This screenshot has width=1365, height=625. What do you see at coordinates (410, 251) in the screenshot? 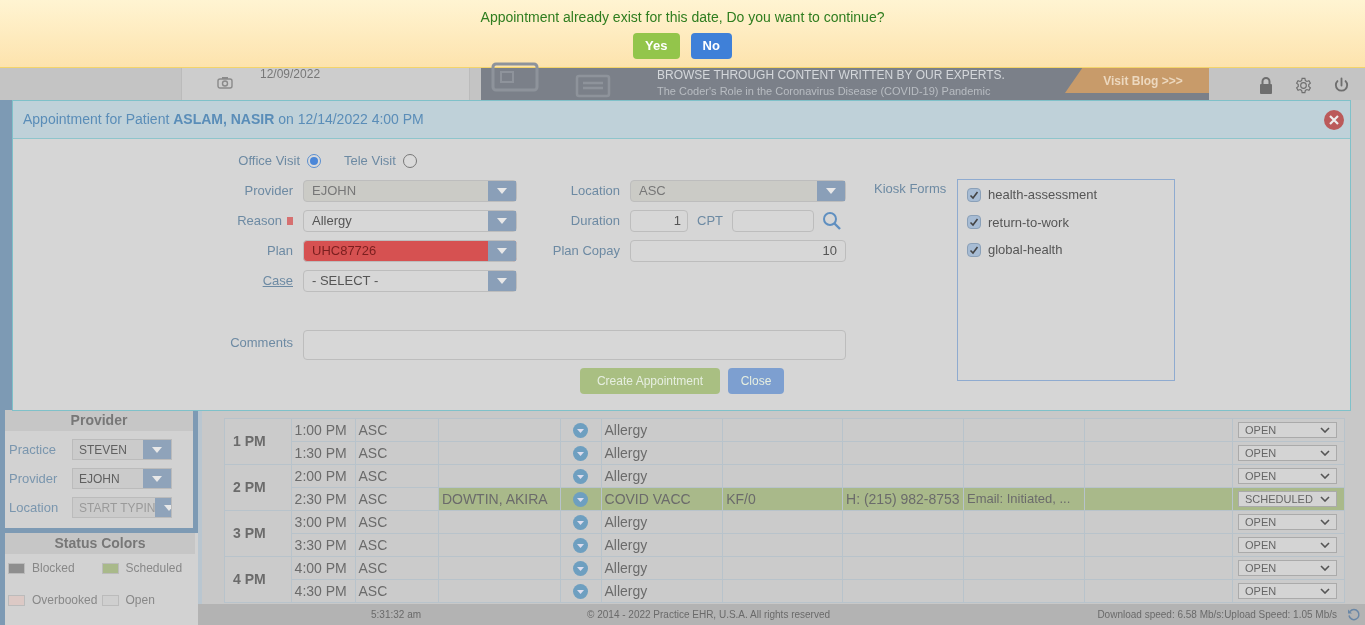
I see `select-field: UHC87726` at bounding box center [410, 251].